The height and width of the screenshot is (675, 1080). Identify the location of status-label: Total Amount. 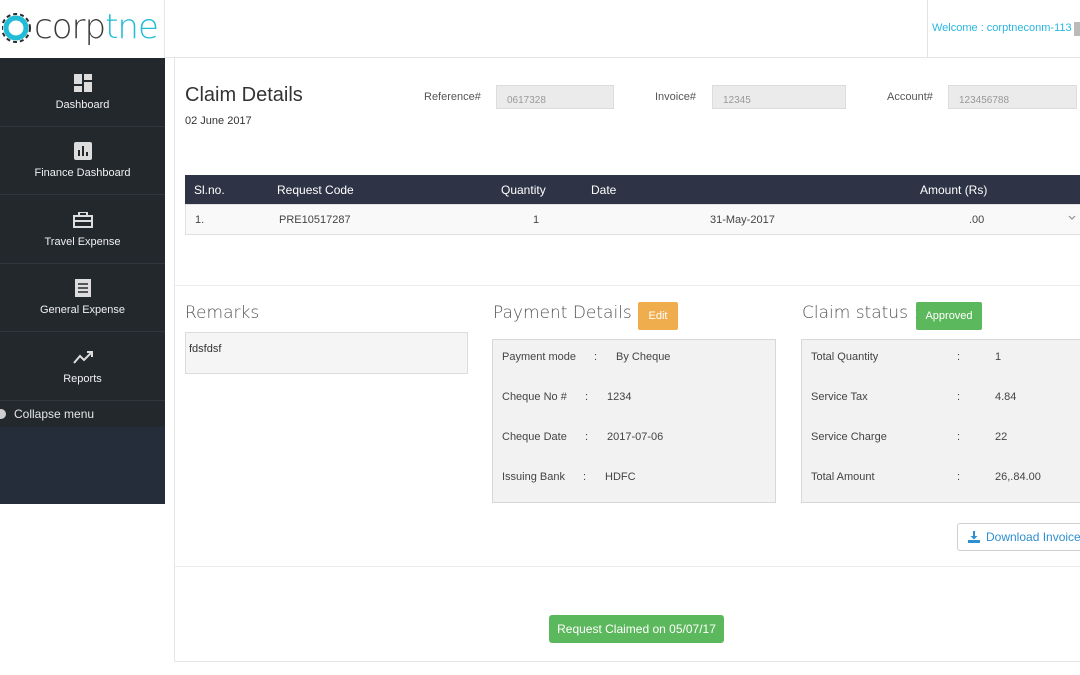
(843, 477).